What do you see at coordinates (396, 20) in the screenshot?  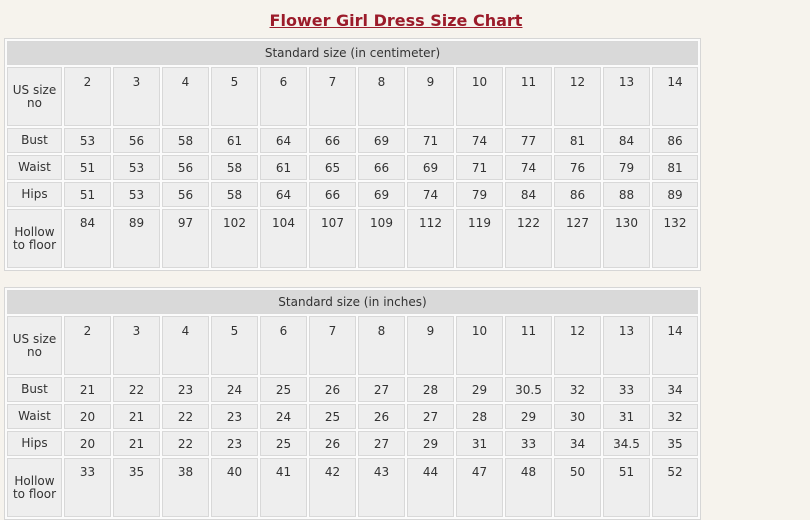 I see `page-title: Flower Girl Dress Size Chart` at bounding box center [396, 20].